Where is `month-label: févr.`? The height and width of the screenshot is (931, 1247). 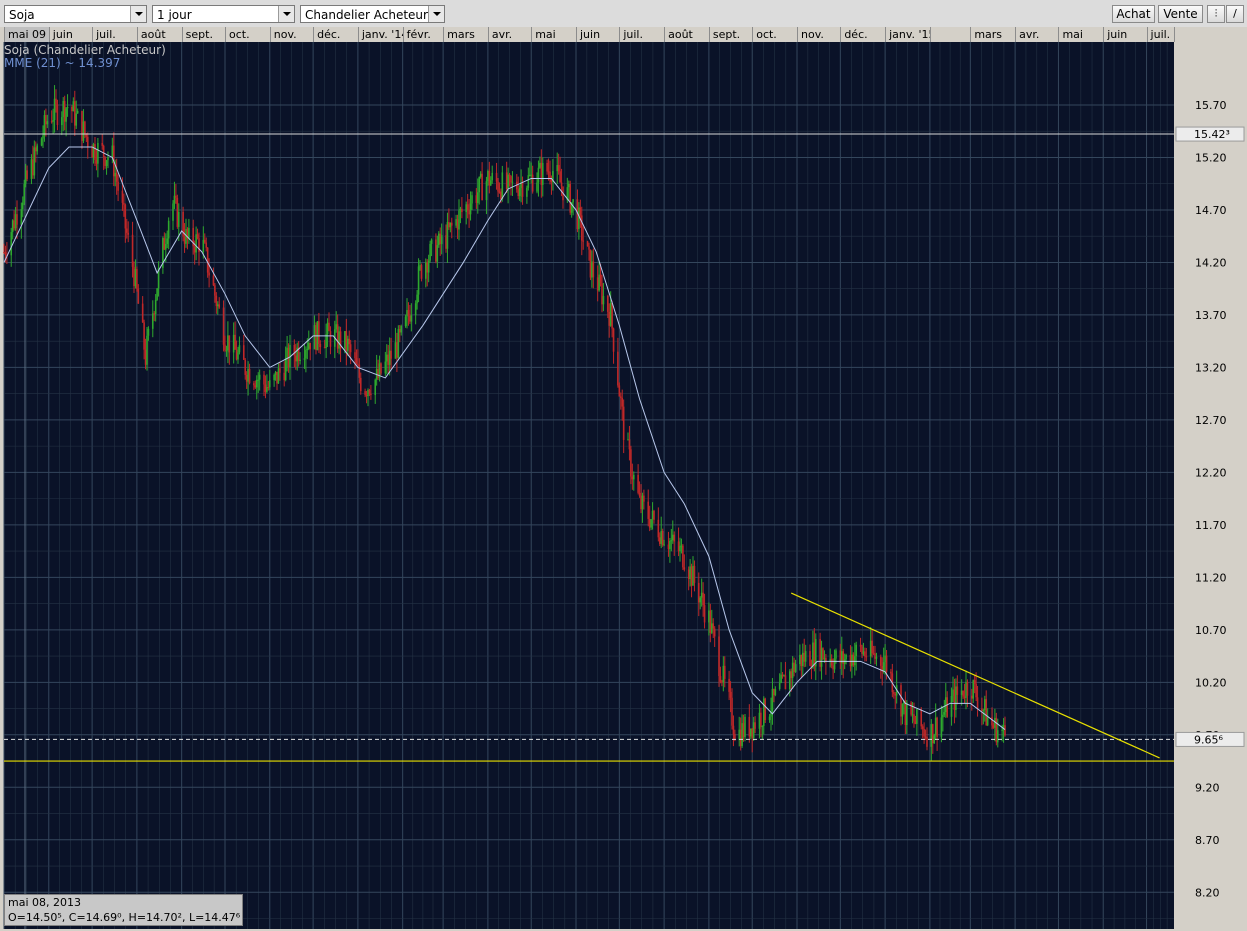 month-label: févr. is located at coordinates (422, 34).